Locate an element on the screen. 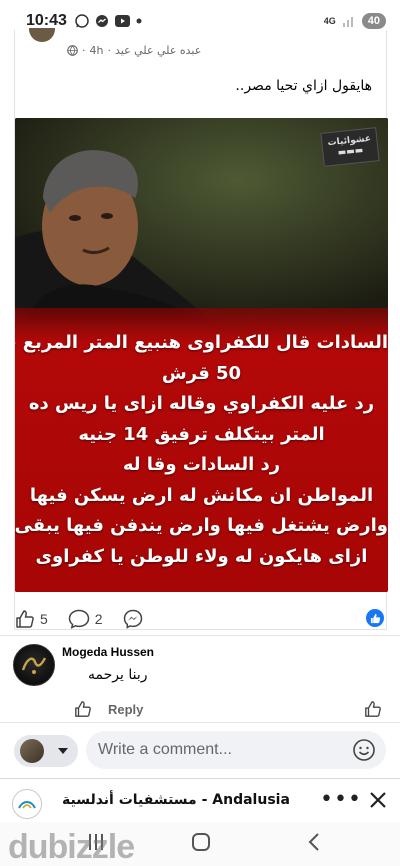 This screenshot has height=866, width=400. like-reaction-badge is located at coordinates (375, 618).